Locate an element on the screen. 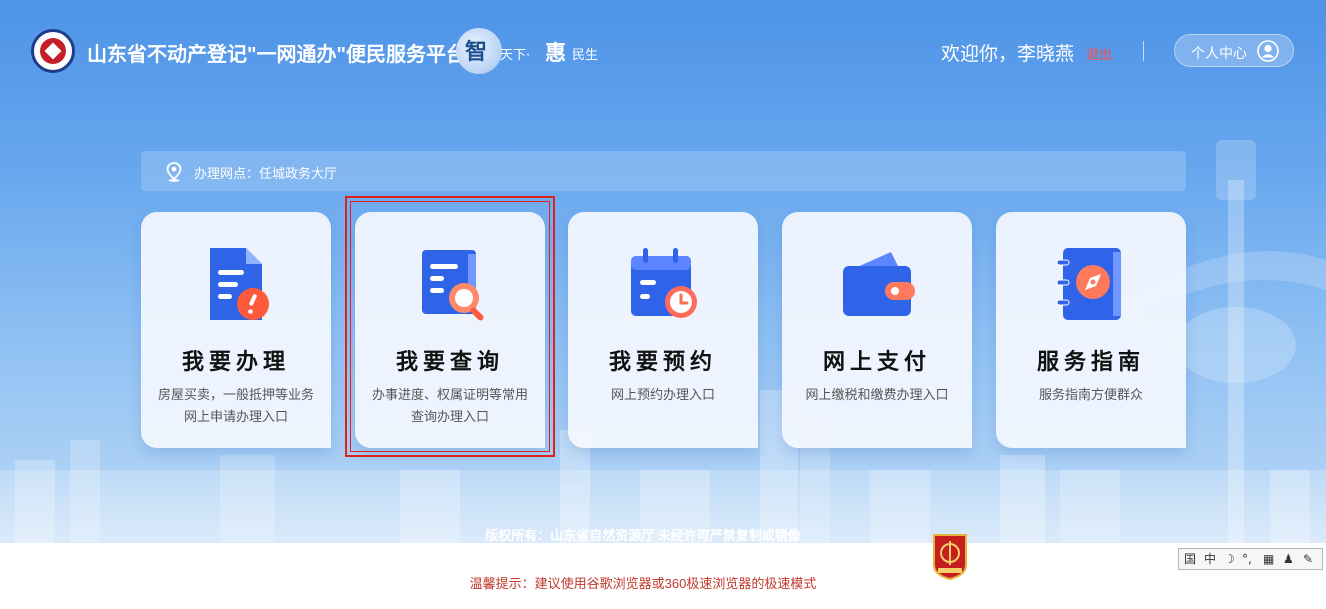  document-alert-icon is located at coordinates (239, 284).